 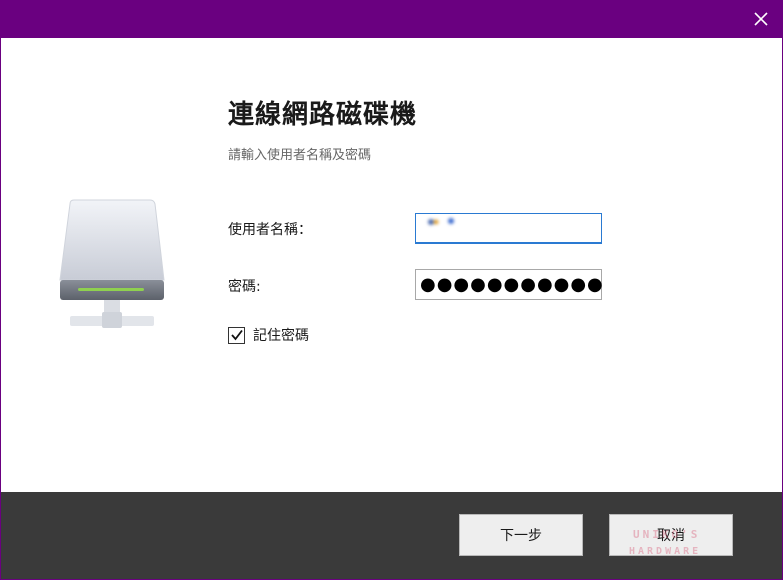 I want to click on close-icon, so click(x=761, y=19).